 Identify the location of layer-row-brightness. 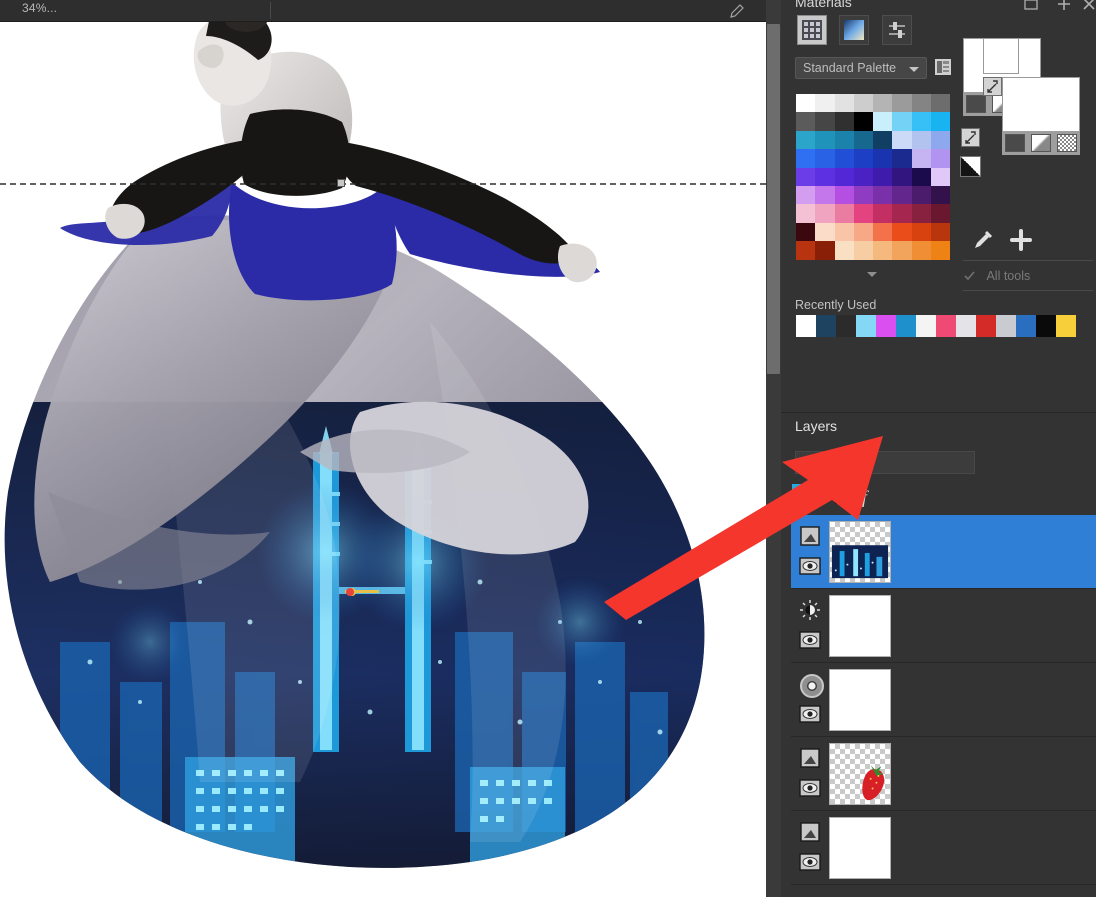
(943, 626).